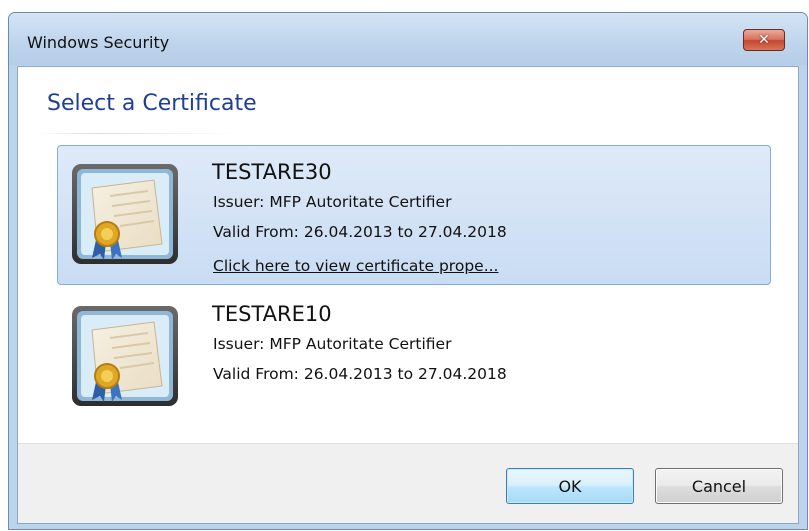 The height and width of the screenshot is (531, 809). I want to click on certificate-name: TESTARE30, so click(272, 172).